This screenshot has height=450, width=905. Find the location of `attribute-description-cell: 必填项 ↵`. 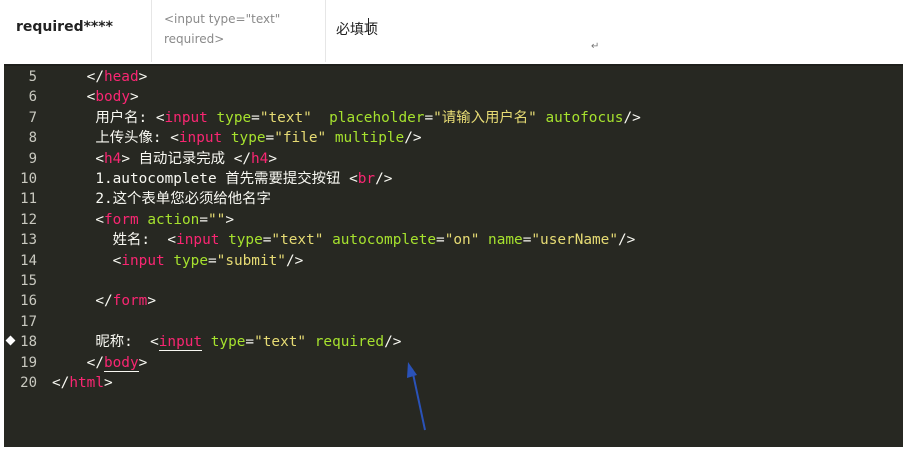

attribute-description-cell: 必填项 ↵ is located at coordinates (615, 31).